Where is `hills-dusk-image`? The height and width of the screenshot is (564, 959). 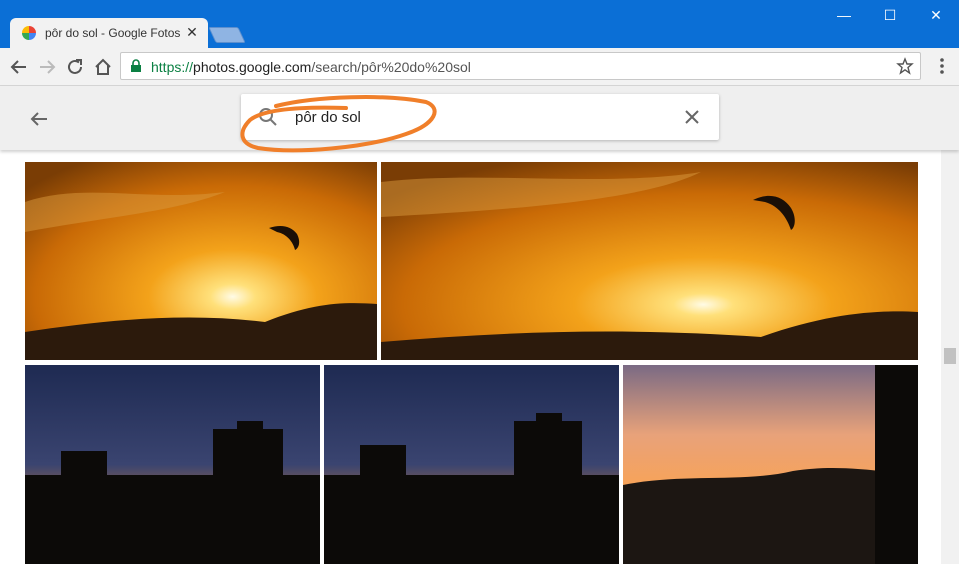
hills-dusk-image is located at coordinates (770, 464).